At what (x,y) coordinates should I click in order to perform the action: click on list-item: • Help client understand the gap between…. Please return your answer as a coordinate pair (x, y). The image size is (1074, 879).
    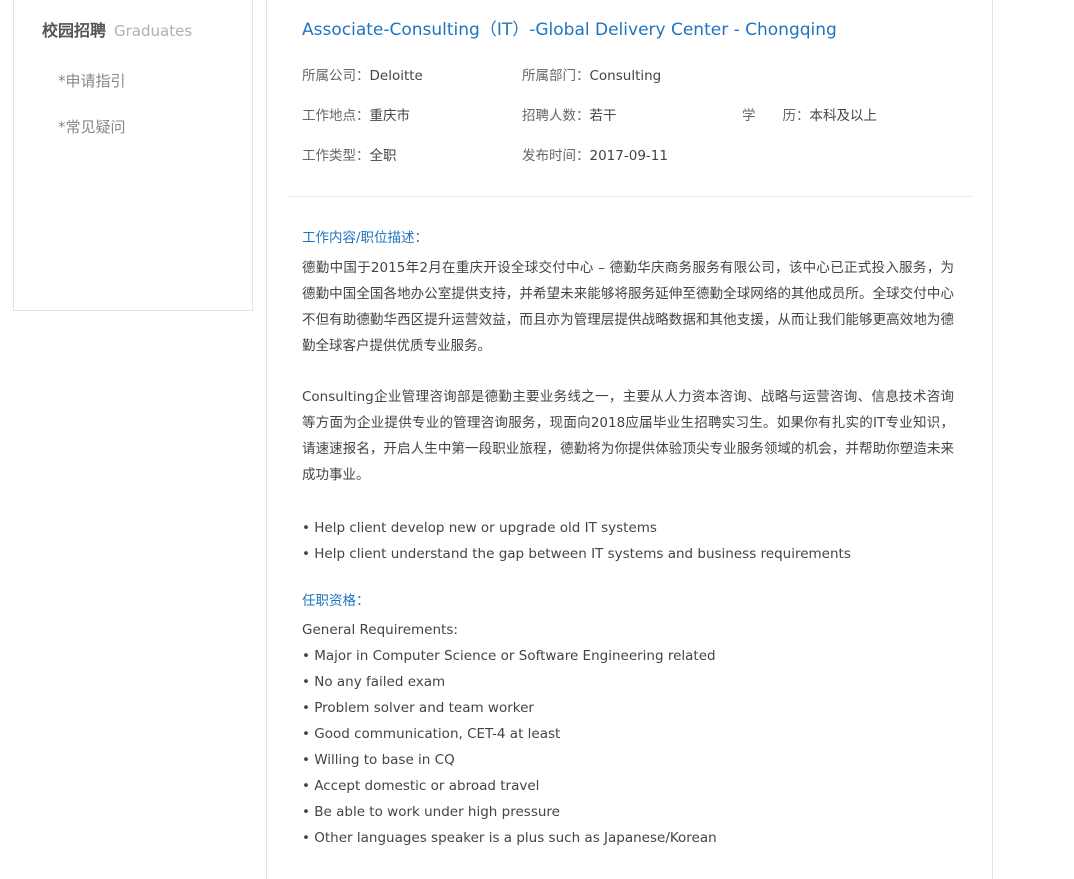
    Looking at the image, I should click on (576, 554).